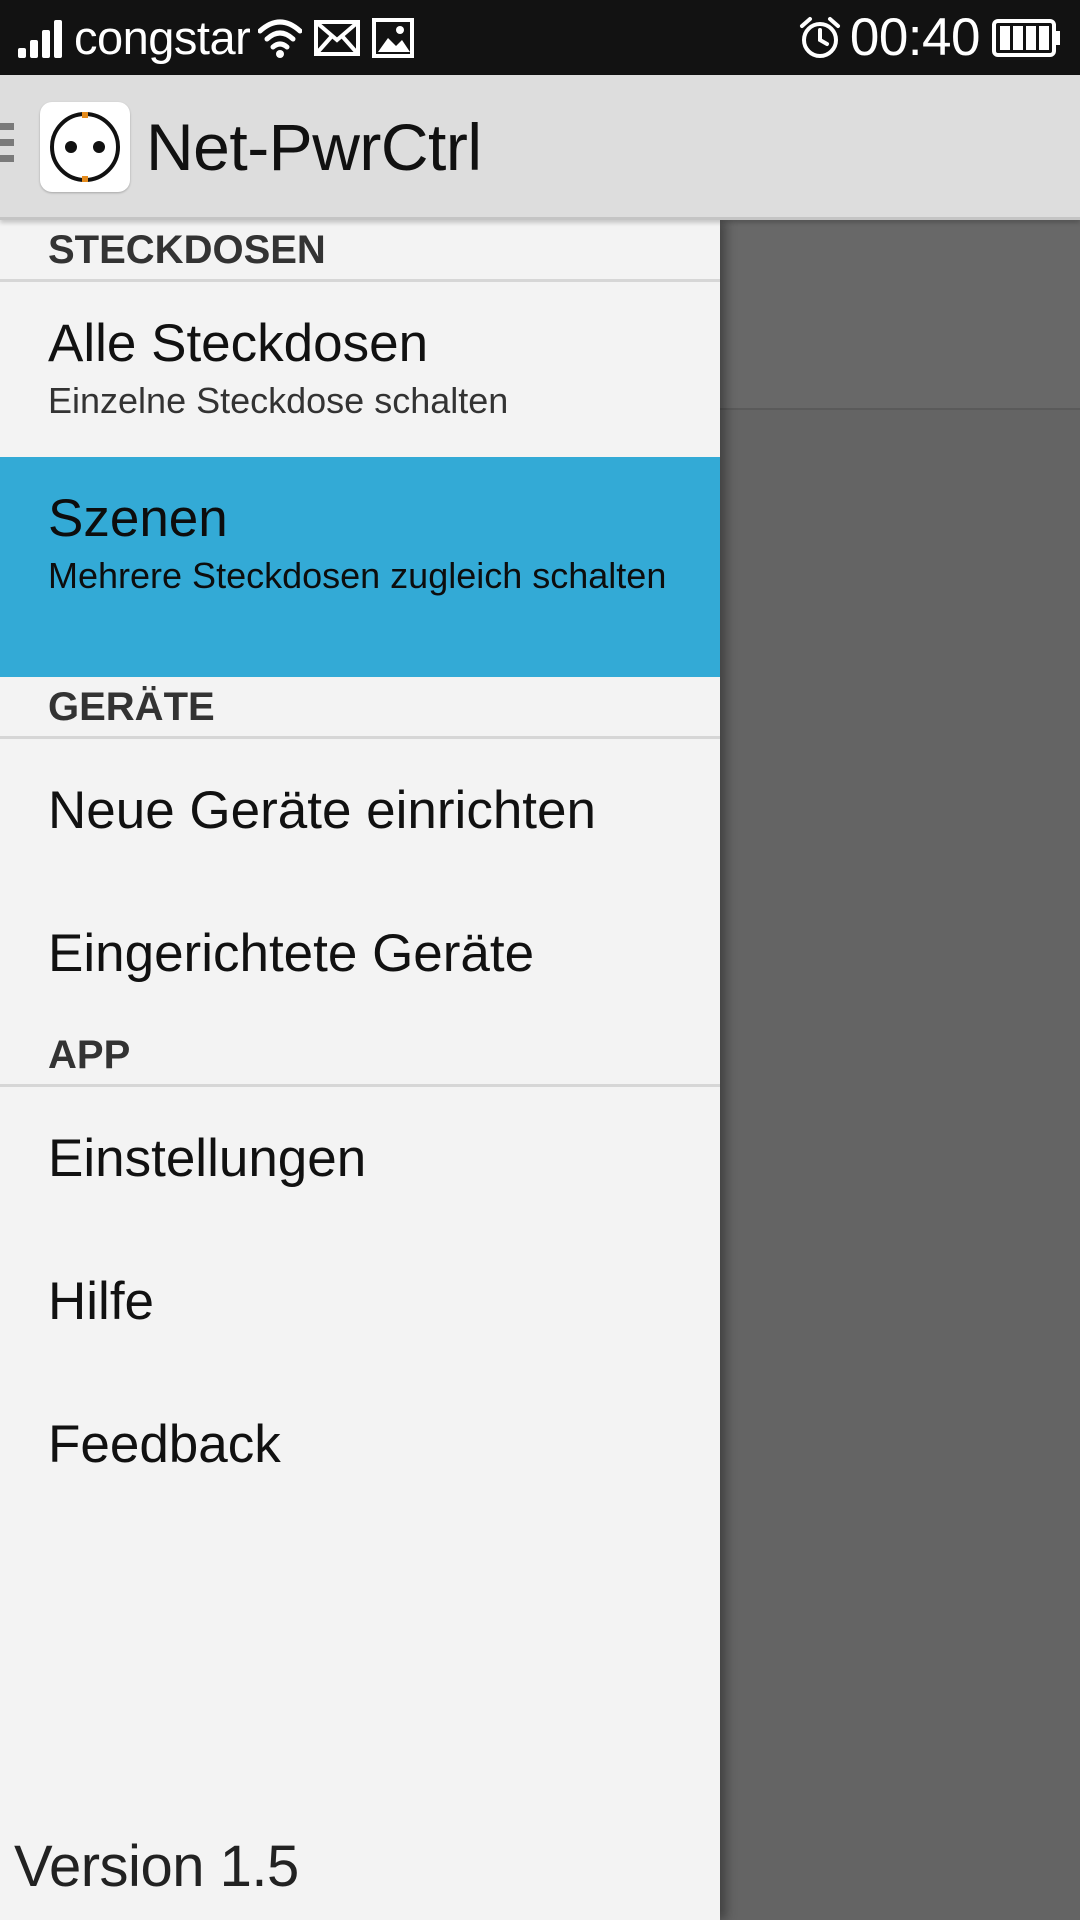 The image size is (1080, 1920). I want to click on status-bar-right: 00:40, so click(930, 37).